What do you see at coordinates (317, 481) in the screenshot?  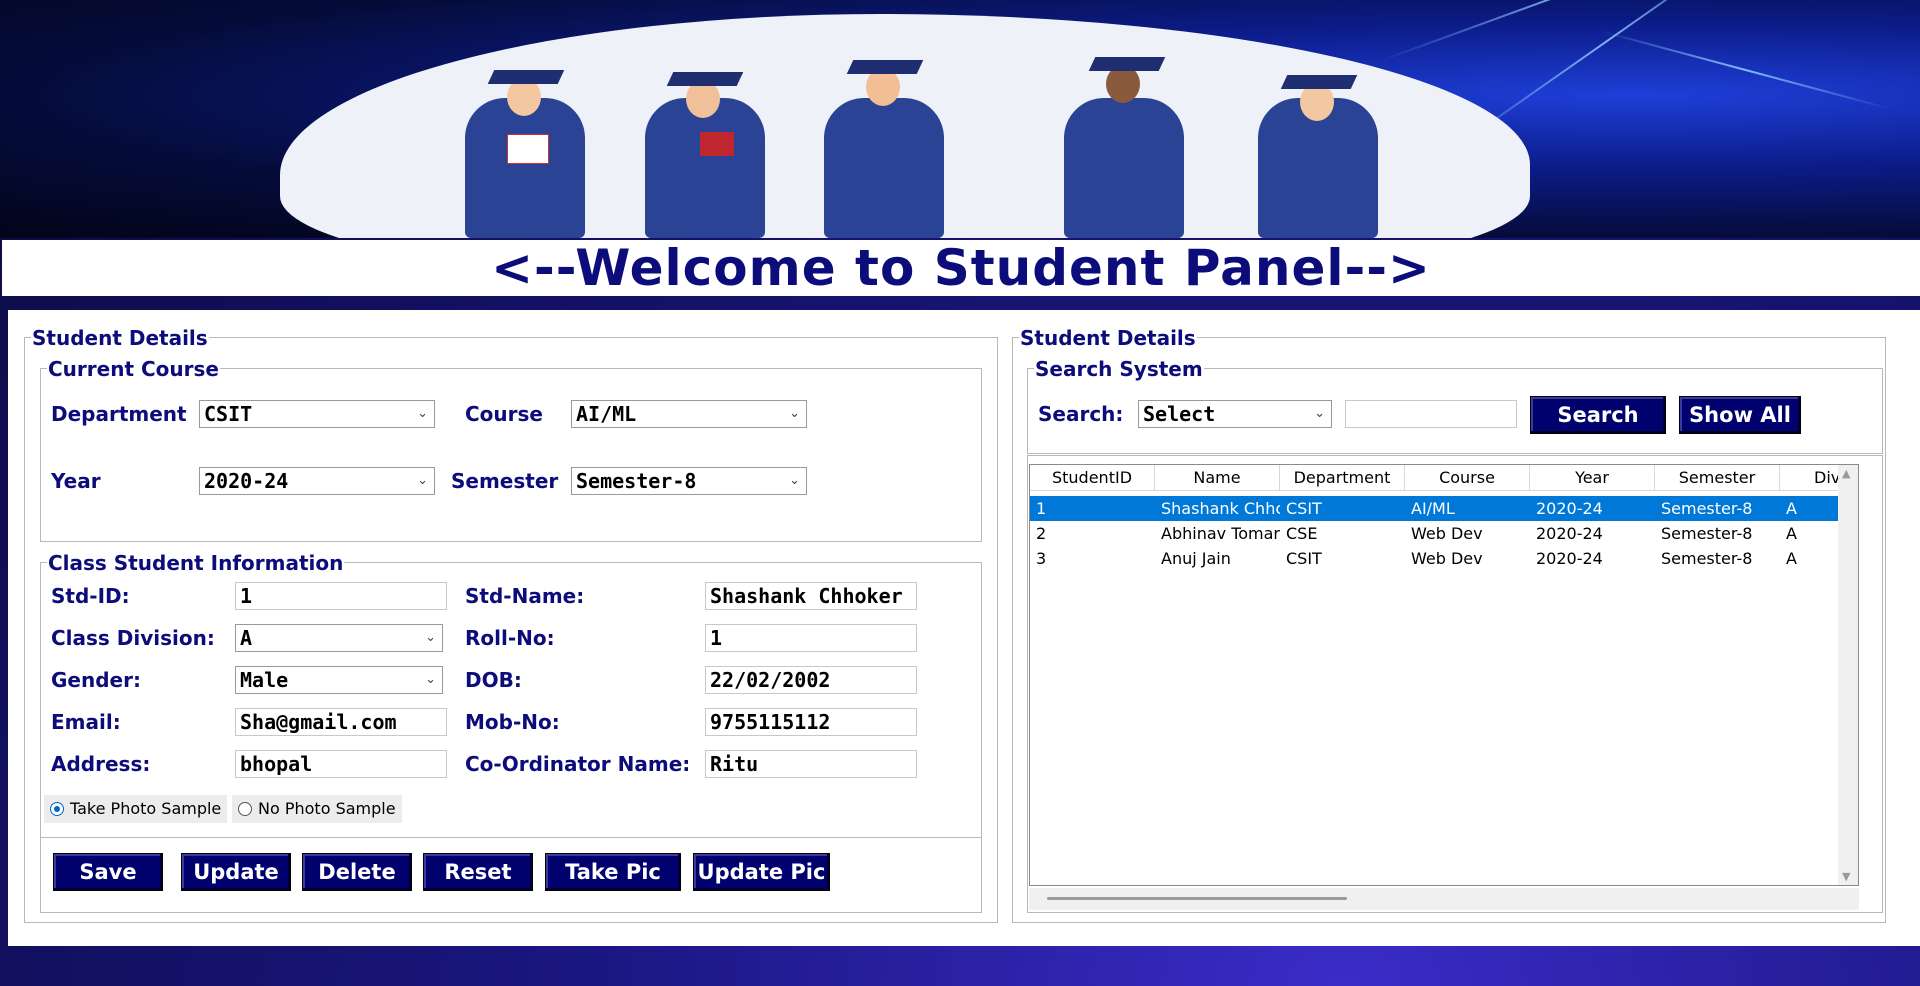 I see `year-combobox: 2020-24 ⌄` at bounding box center [317, 481].